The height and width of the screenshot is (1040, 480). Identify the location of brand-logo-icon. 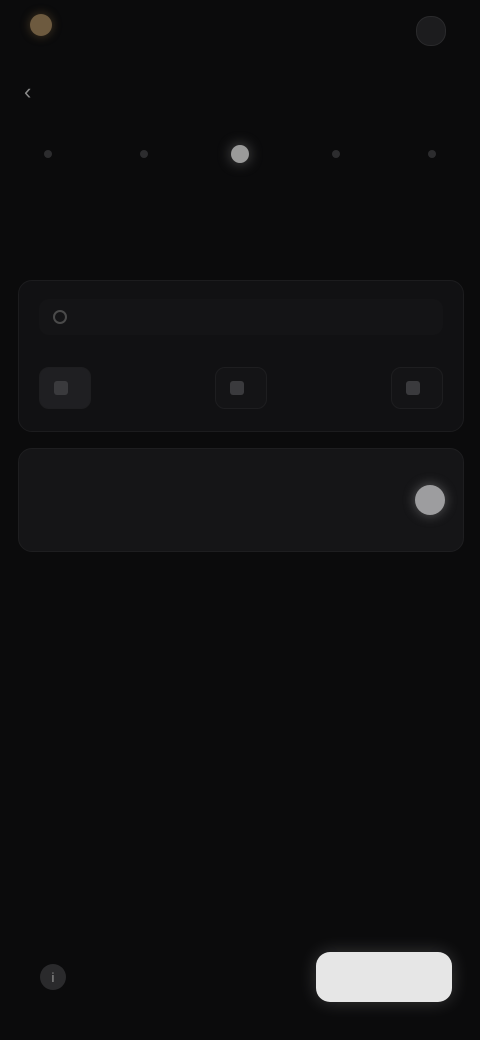
(41, 25).